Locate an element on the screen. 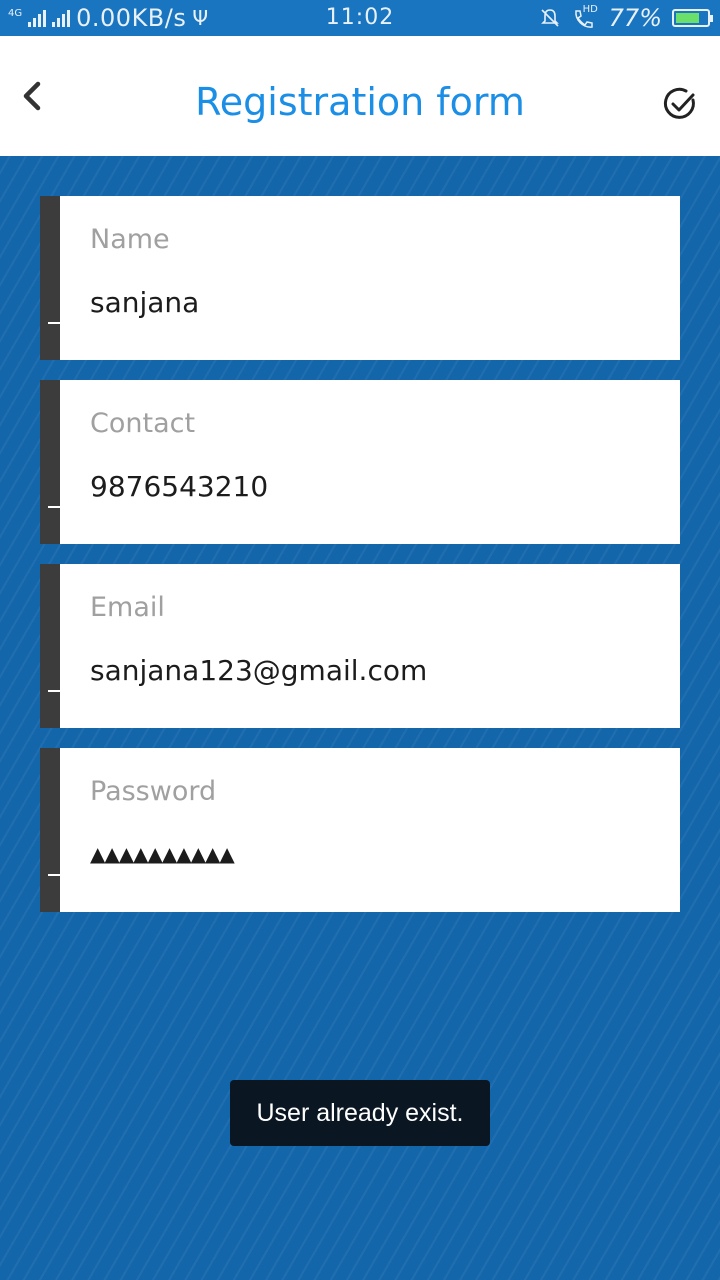 The width and height of the screenshot is (720, 1280). password-field: Password ▲▲▲▲▲▲▲▲▲▲ is located at coordinates (360, 830).